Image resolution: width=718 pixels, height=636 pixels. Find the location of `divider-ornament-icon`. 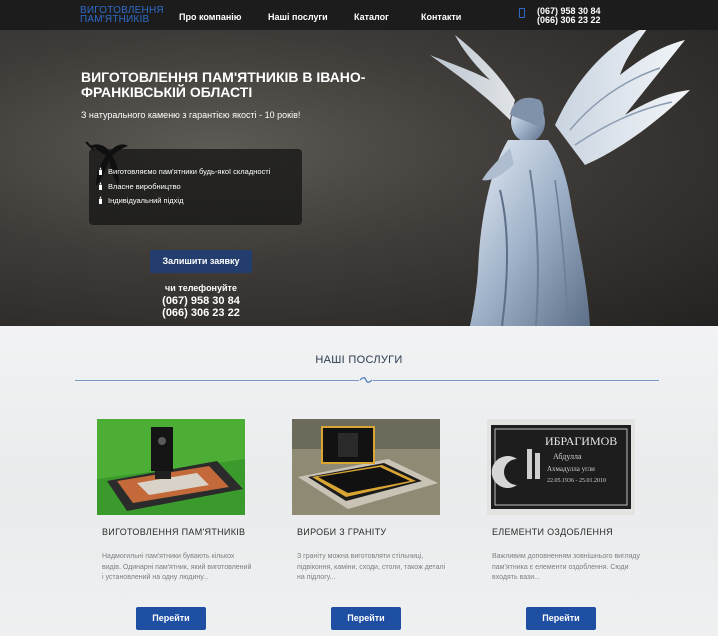

divider-ornament-icon is located at coordinates (366, 380).